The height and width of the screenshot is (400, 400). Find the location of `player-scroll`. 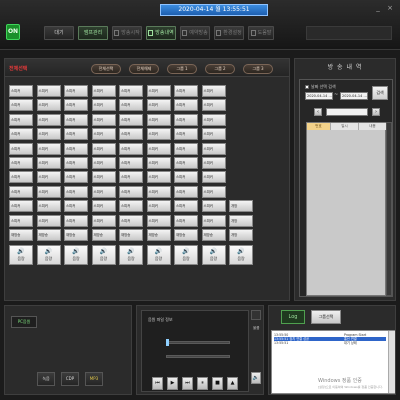

player-scroll is located at coordinates (256, 315).